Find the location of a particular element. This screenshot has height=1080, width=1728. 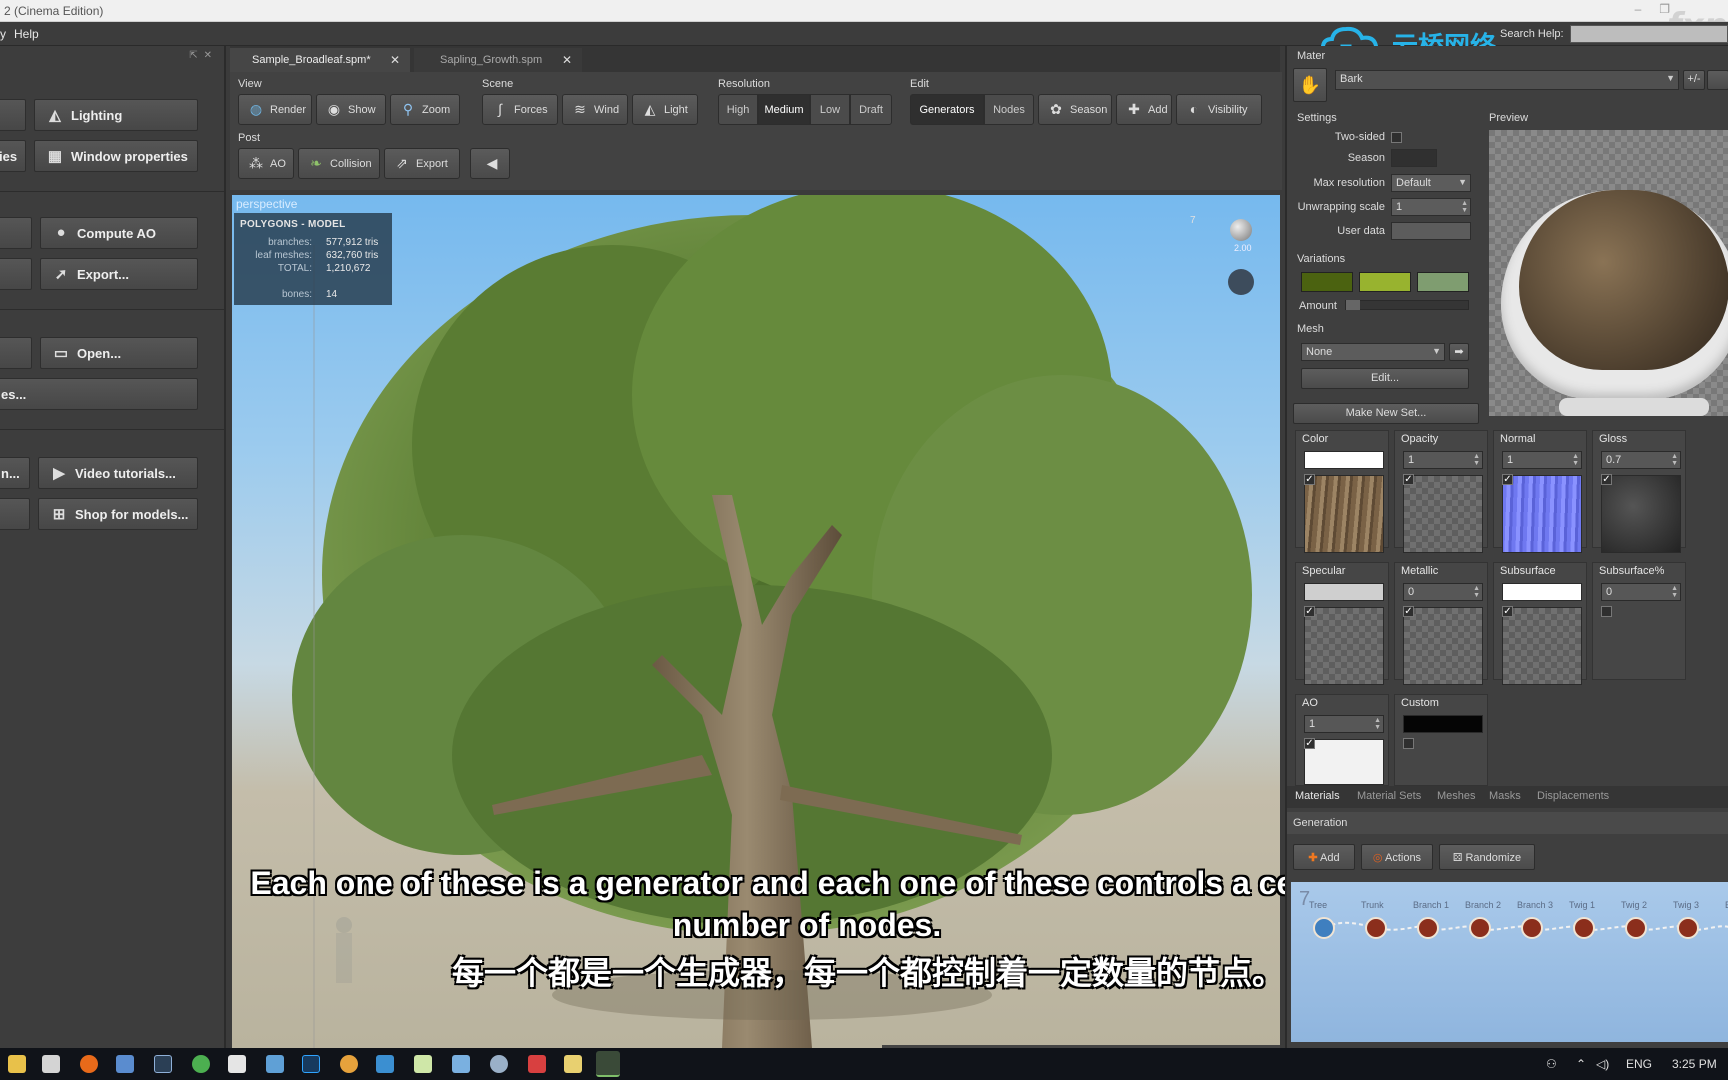

resolution-low: Low is located at coordinates (830, 109).